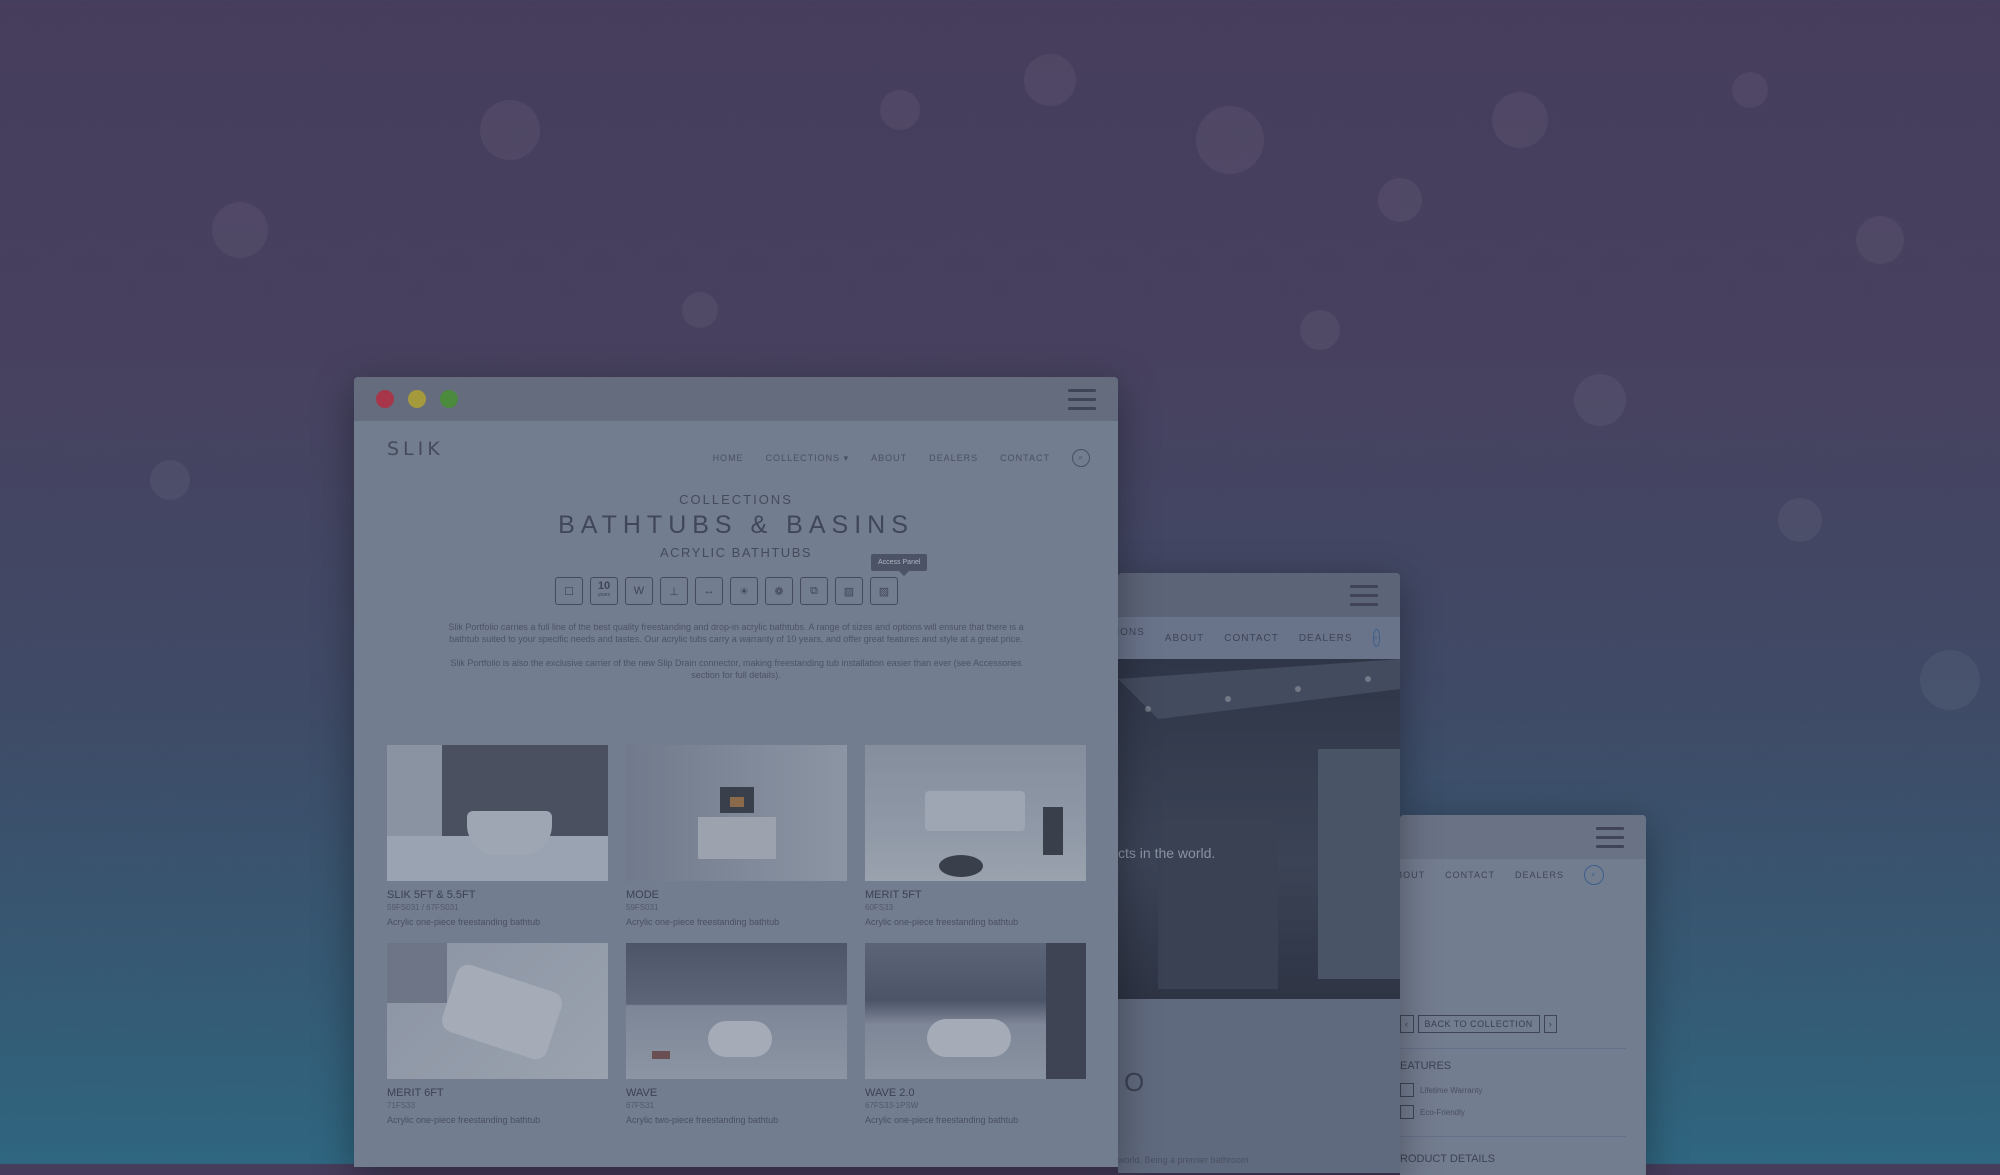 The width and height of the screenshot is (2000, 1175). What do you see at coordinates (1442, 1112) in the screenshot?
I see `feature-item: Eco-Friendly` at bounding box center [1442, 1112].